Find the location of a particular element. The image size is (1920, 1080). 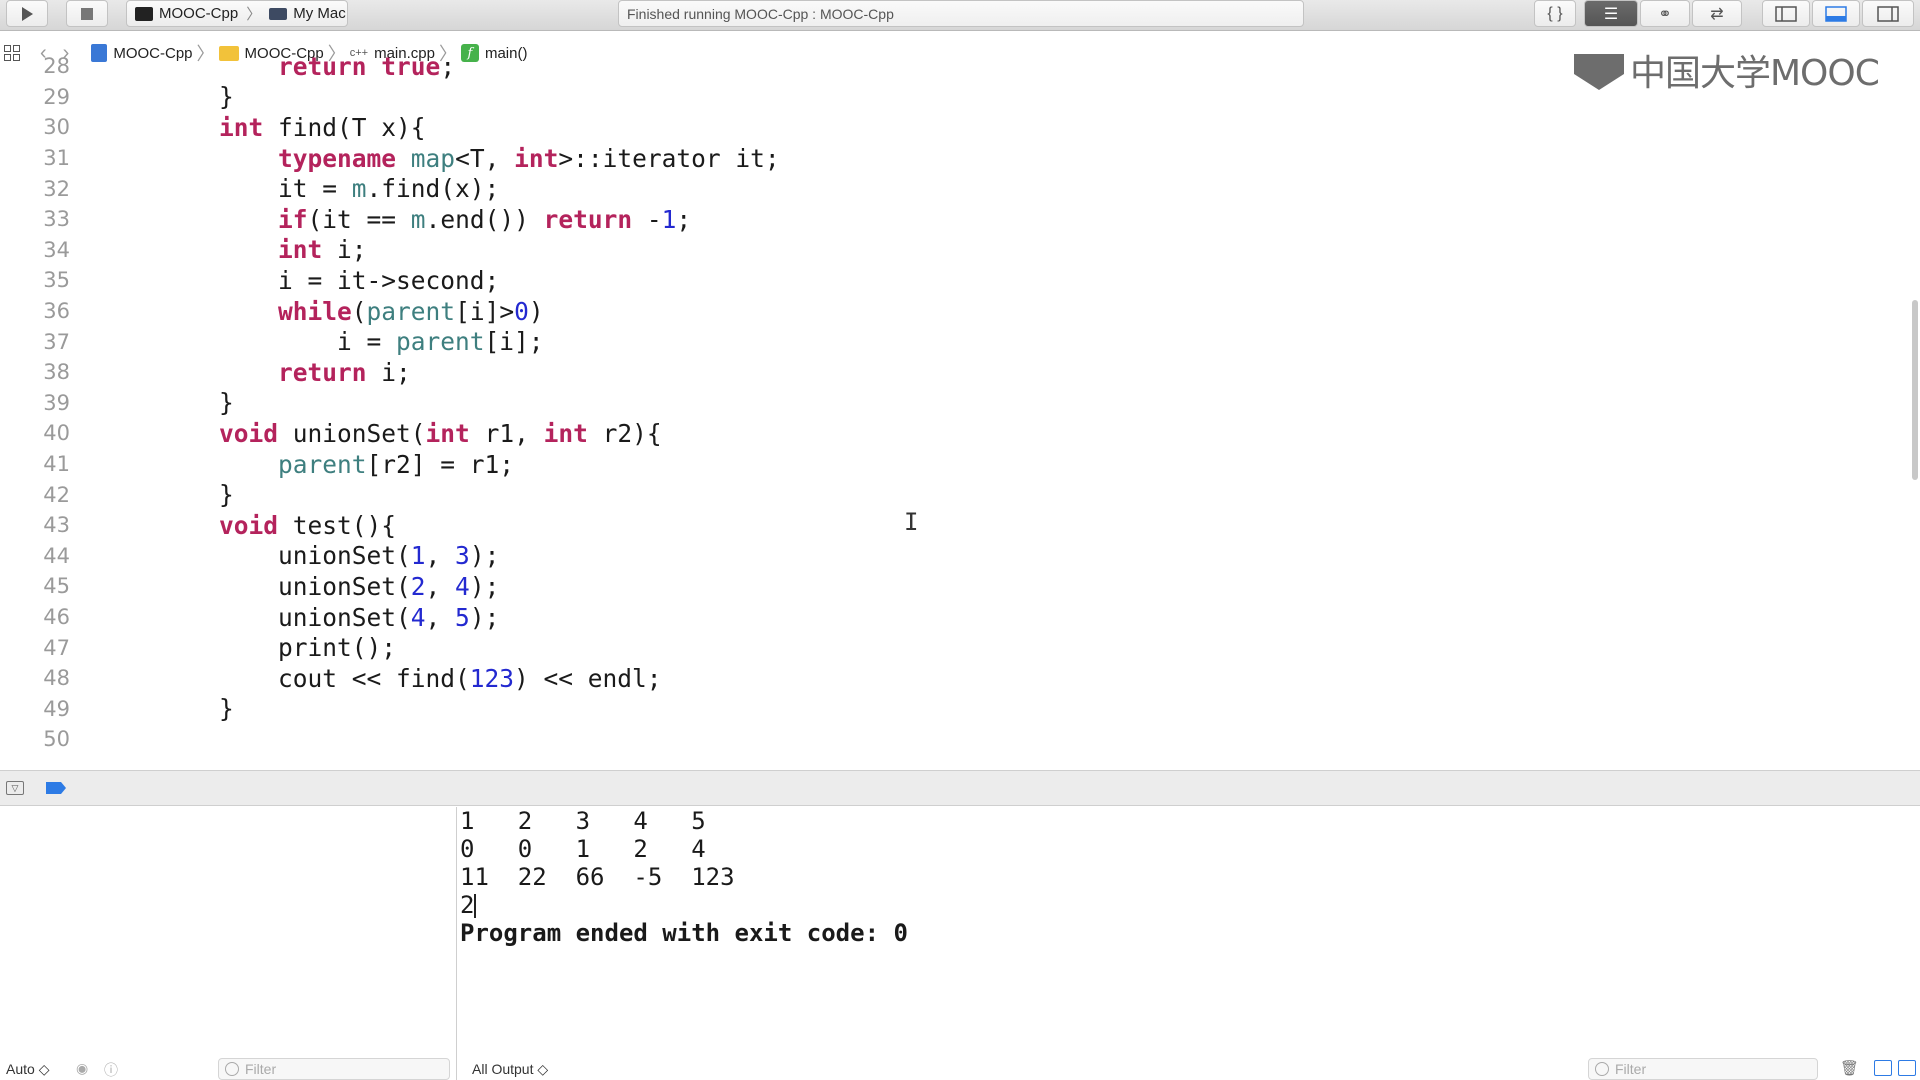

code-text: unionSet(1, 3); is located at coordinates (284, 555).